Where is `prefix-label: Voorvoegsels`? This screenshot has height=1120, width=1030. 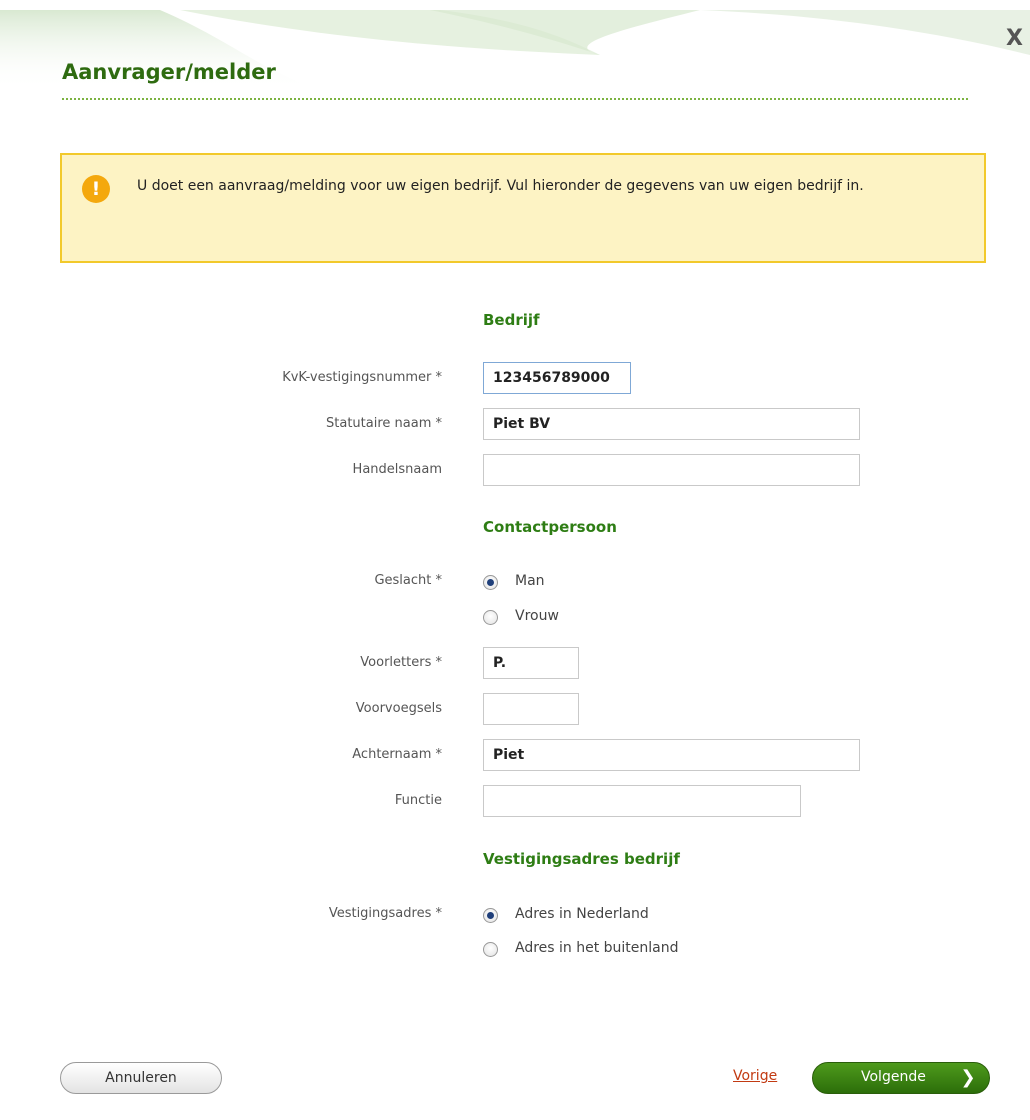 prefix-label: Voorvoegsels is located at coordinates (398, 708).